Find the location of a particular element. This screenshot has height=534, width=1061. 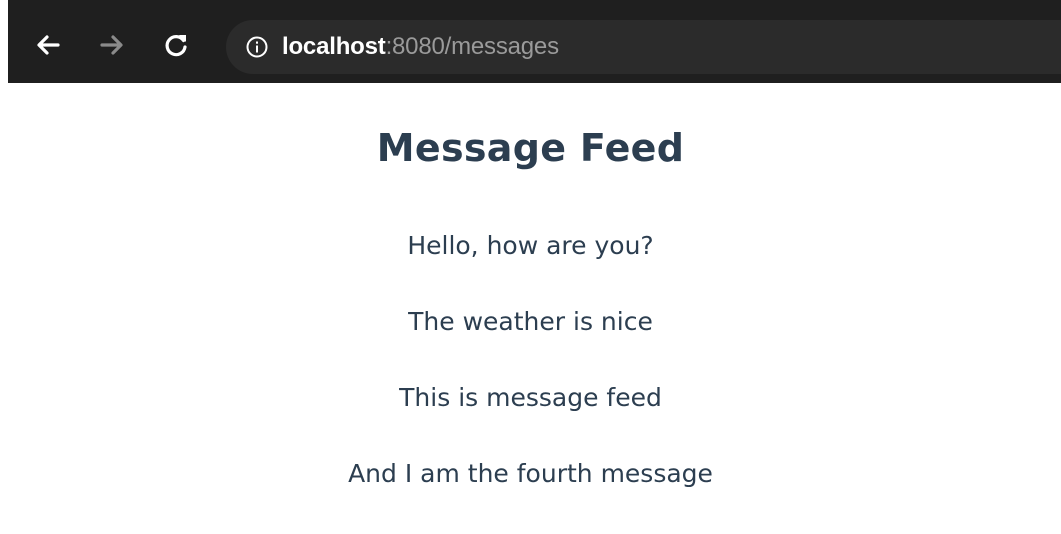

arrow-right-icon is located at coordinates (111, 45).